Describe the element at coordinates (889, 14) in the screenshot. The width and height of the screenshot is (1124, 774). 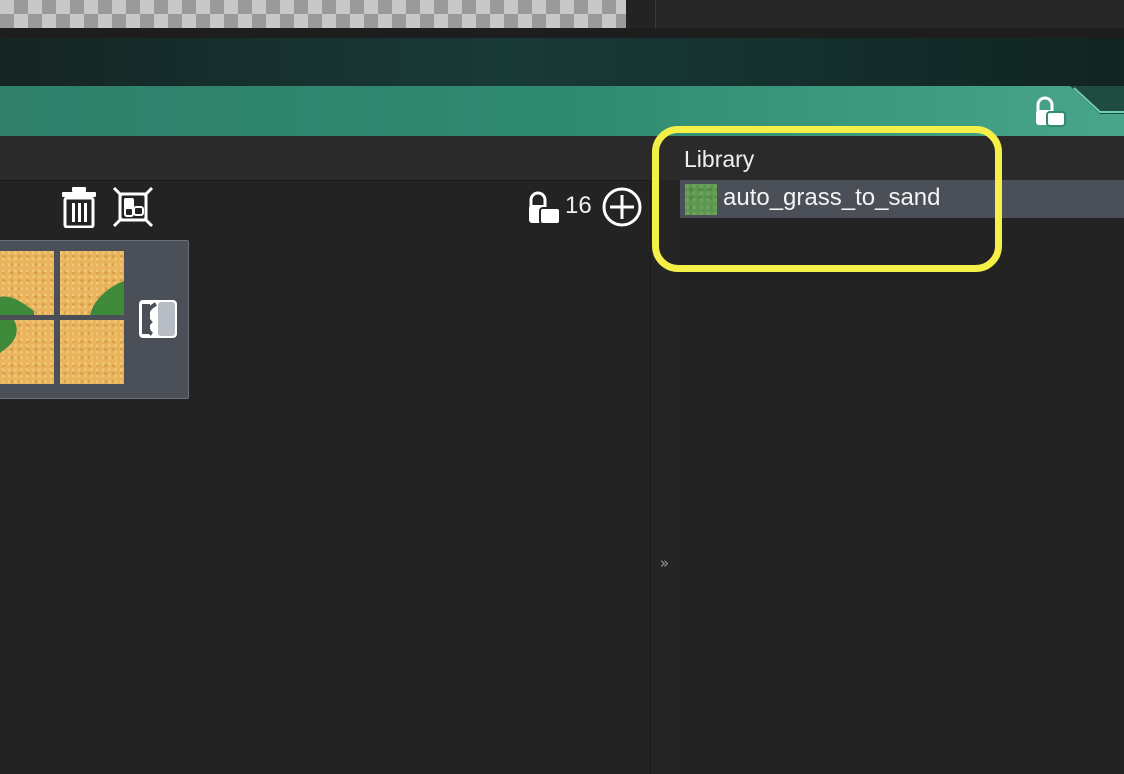
I see `top-right-panel` at that location.